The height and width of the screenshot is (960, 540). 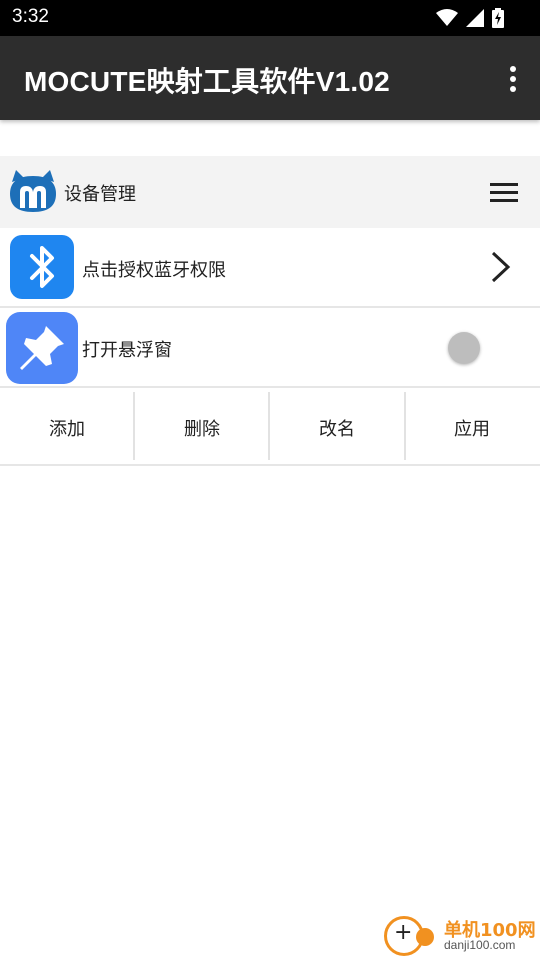 What do you see at coordinates (42, 267) in the screenshot?
I see `bluetooth-icon` at bounding box center [42, 267].